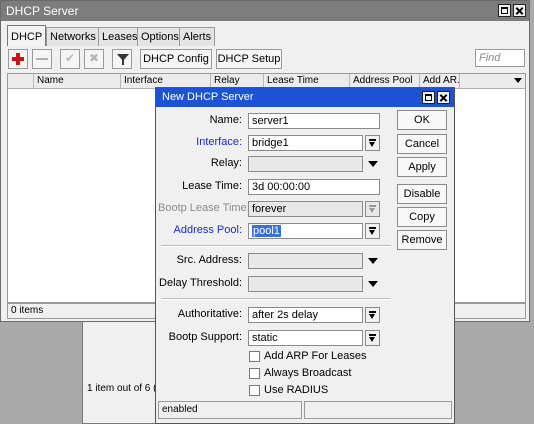  Describe the element at coordinates (266, 231) in the screenshot. I see `address-pool-value: pool1` at that location.